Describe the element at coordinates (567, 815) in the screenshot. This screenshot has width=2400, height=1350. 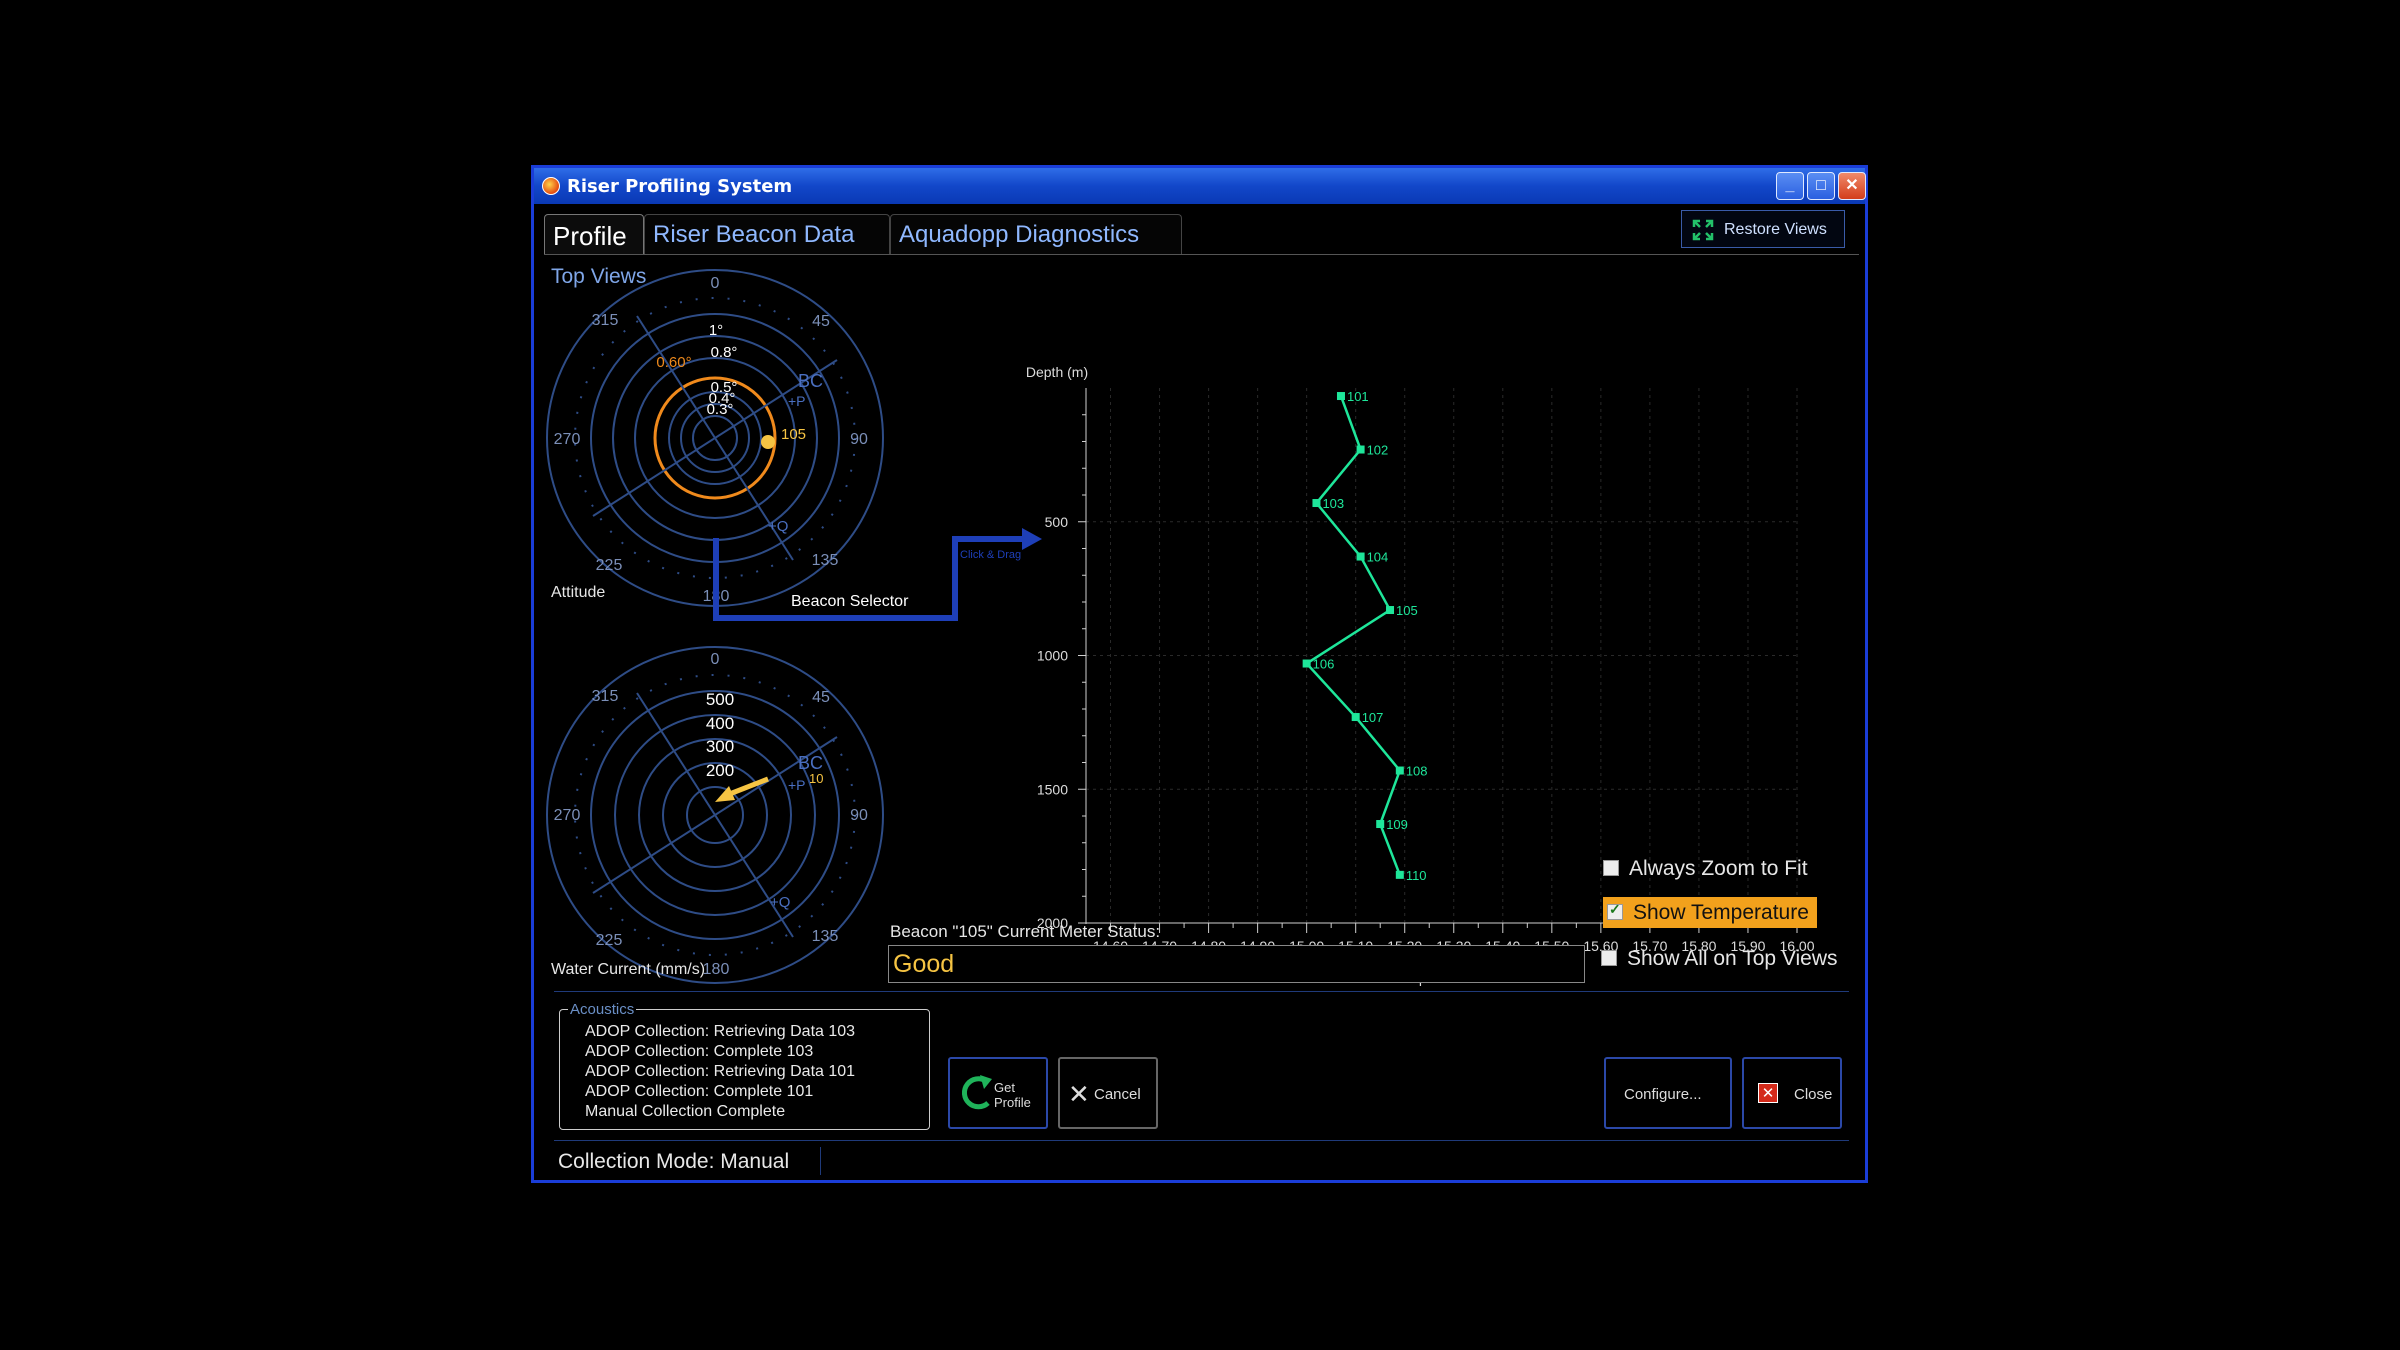
I see `current-label-270: 270` at that location.